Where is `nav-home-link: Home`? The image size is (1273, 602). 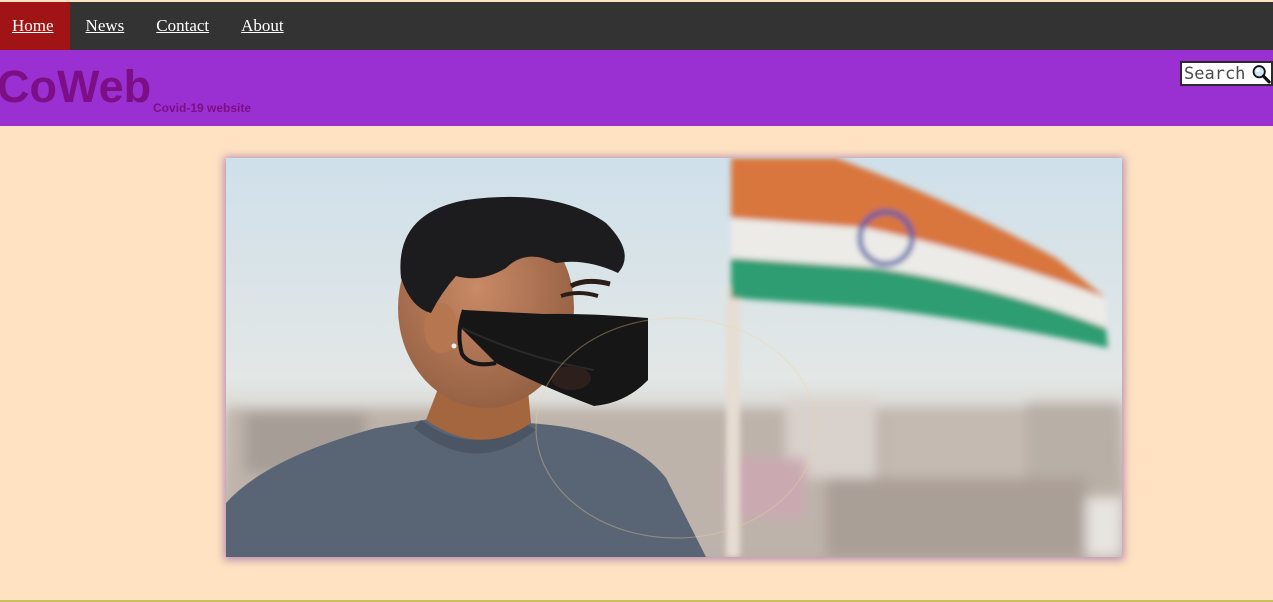 nav-home-link: Home is located at coordinates (35, 26).